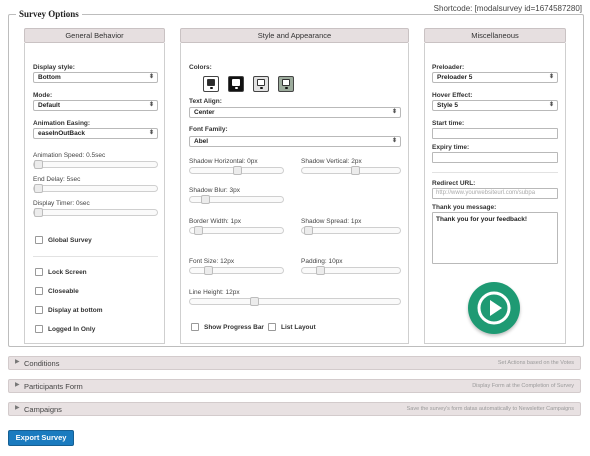 This screenshot has height=456, width=590. I want to click on mode-label: Mode:, so click(43, 95).